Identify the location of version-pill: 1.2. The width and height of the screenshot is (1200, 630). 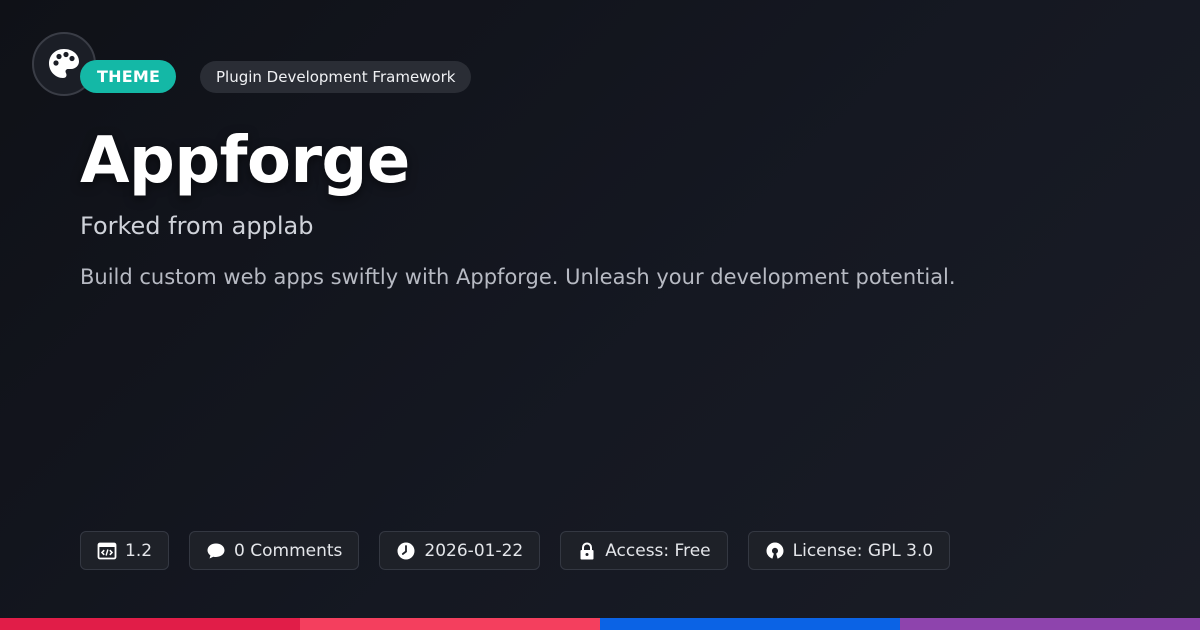
(125, 550).